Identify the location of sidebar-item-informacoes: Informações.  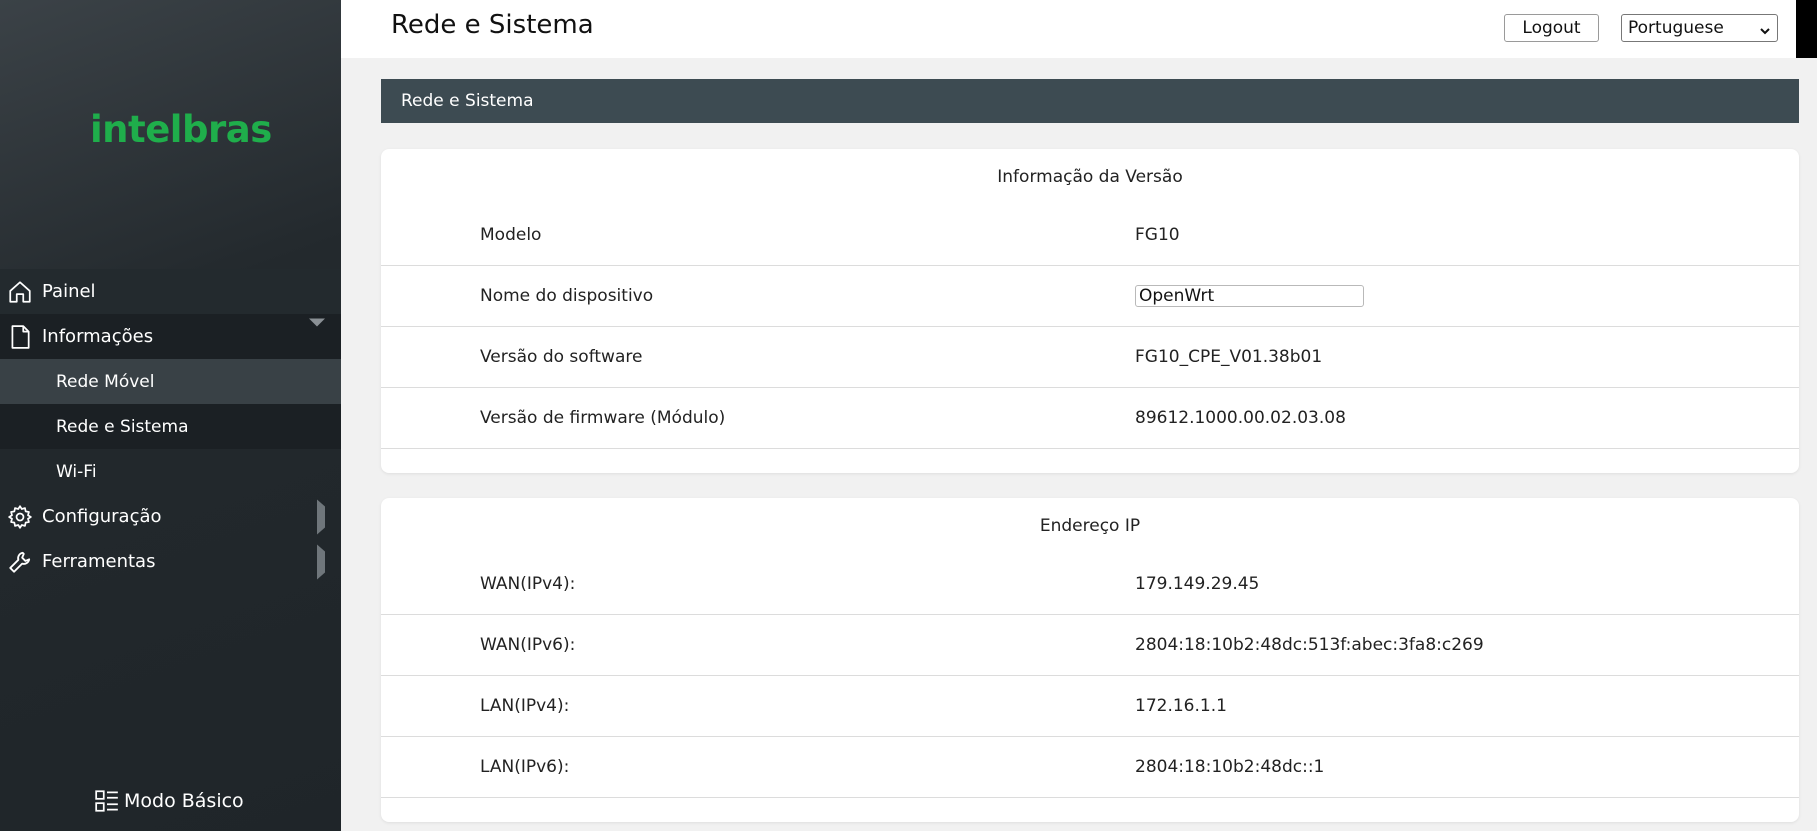
(170, 336).